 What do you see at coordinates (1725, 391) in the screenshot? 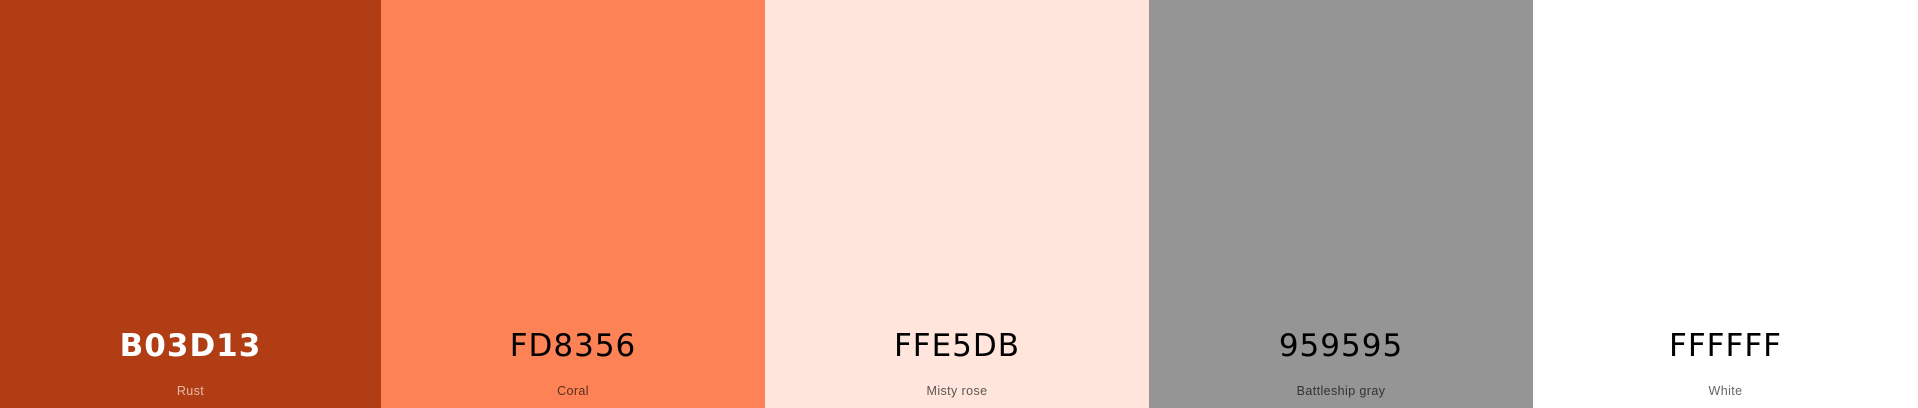
I see `color-name: White` at bounding box center [1725, 391].